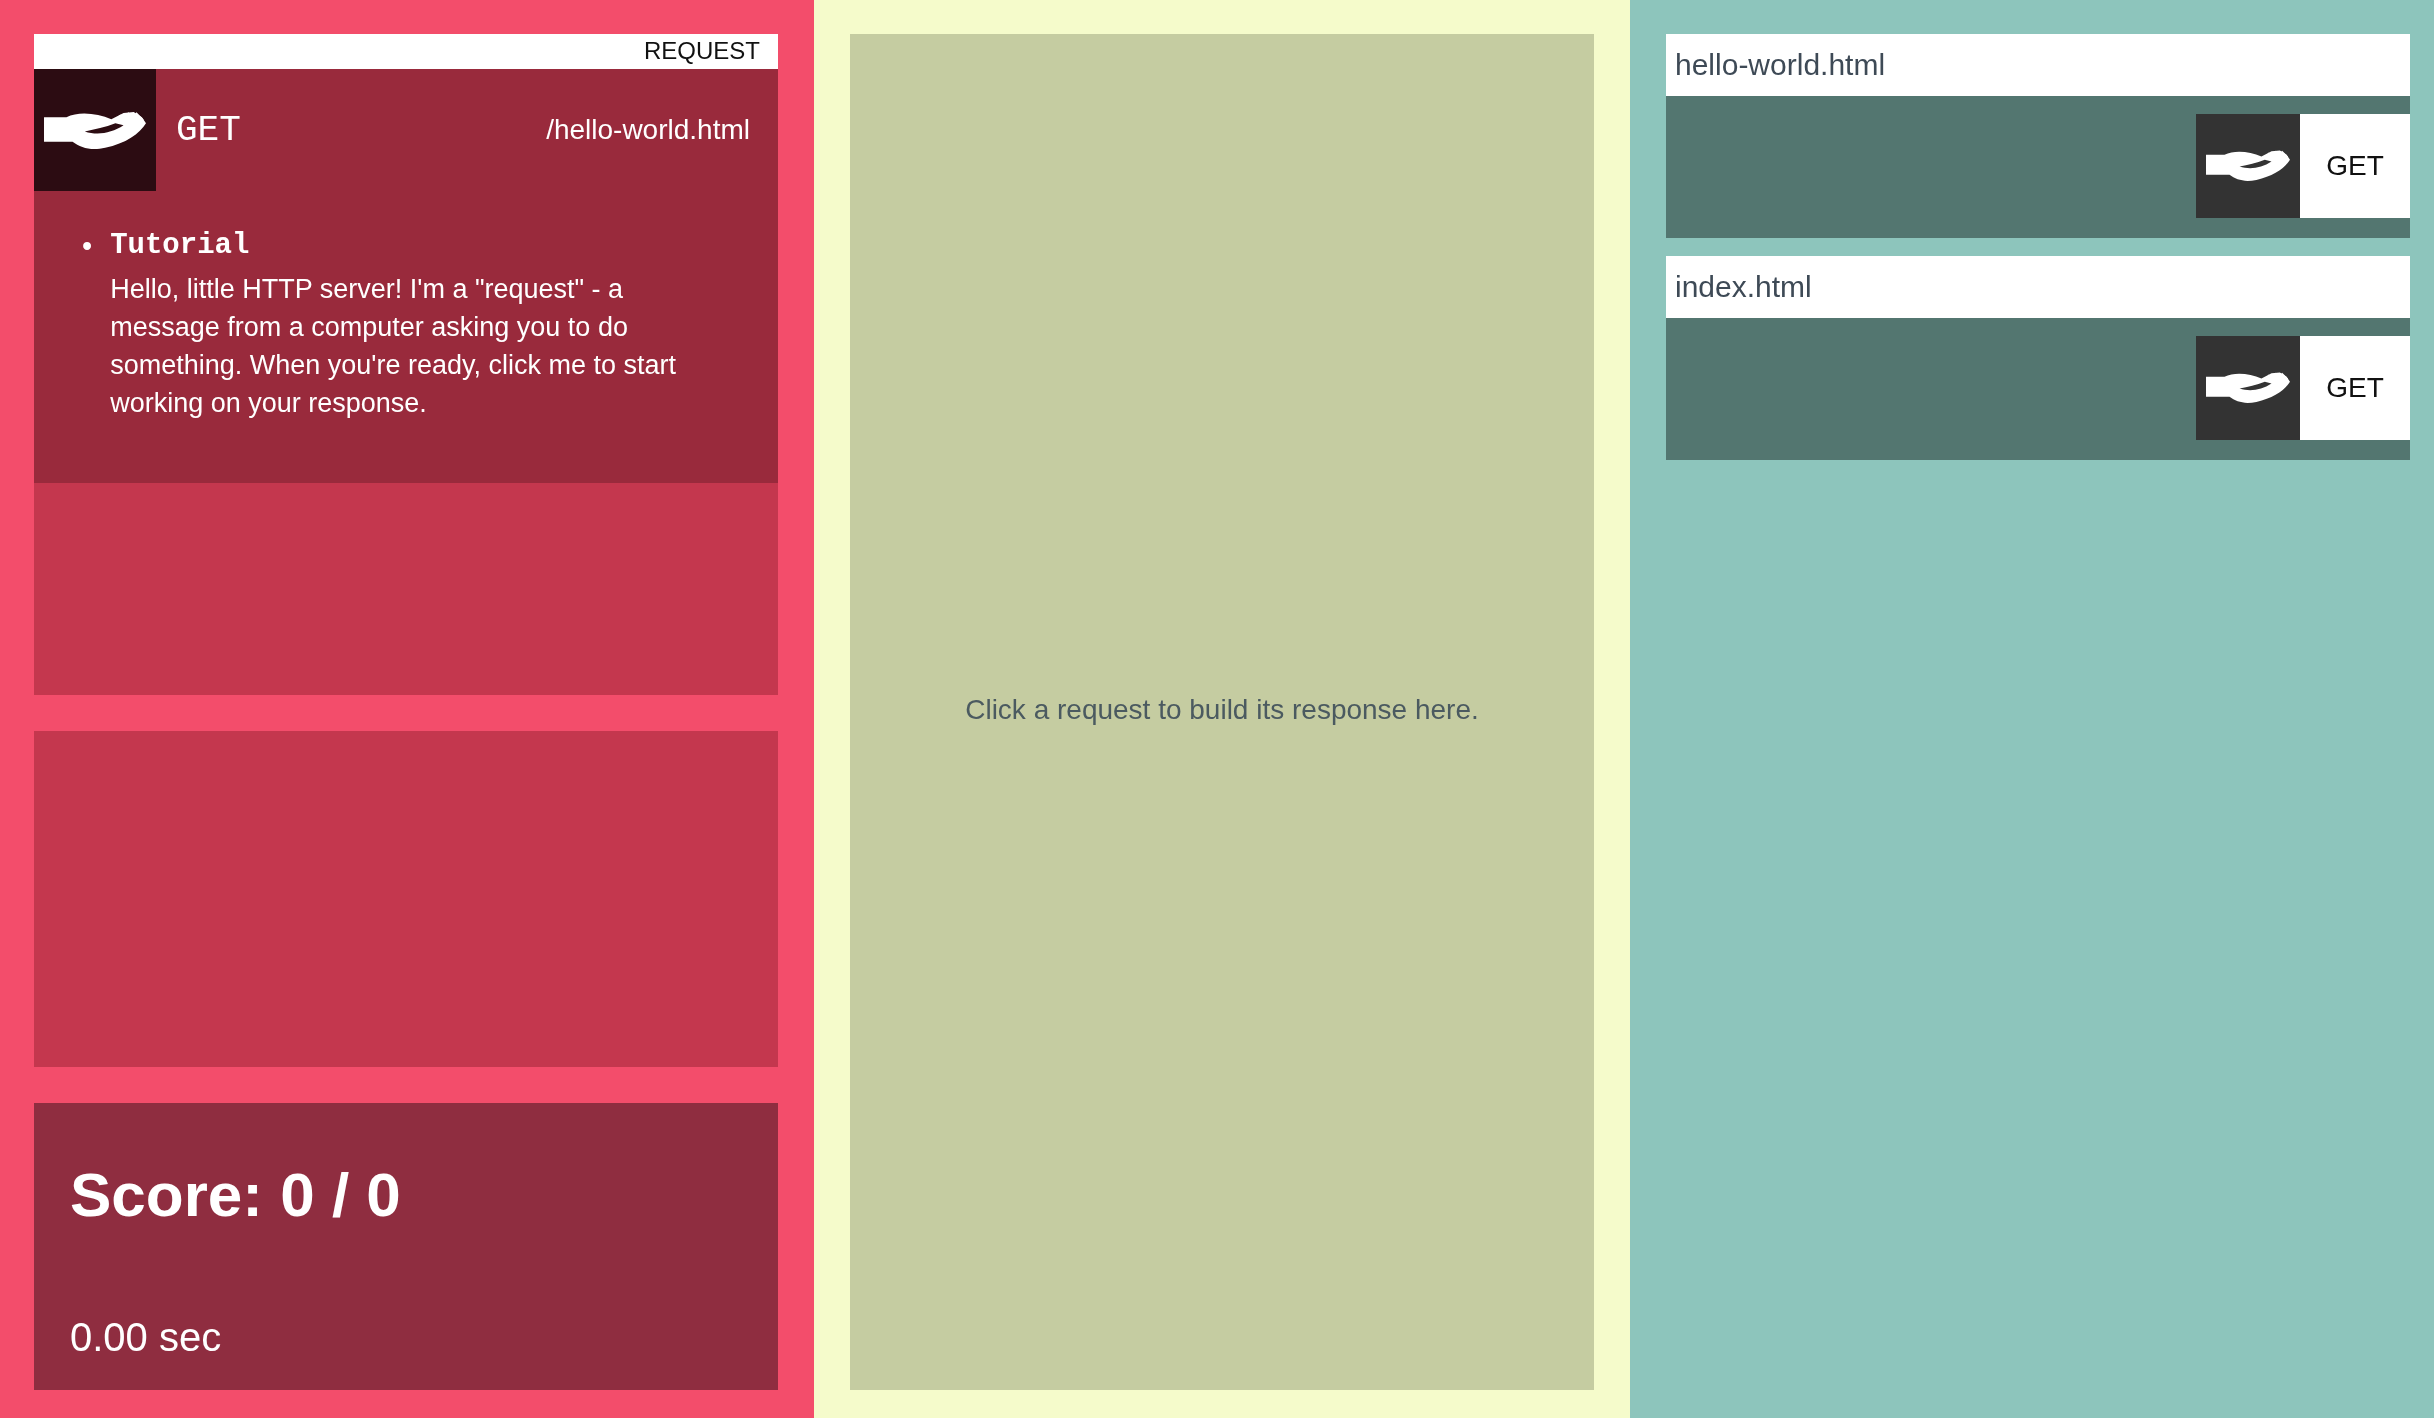 Image resolution: width=2434 pixels, height=1418 pixels. Describe the element at coordinates (146, 1337) in the screenshot. I see `time-text: 0.00 sec` at that location.